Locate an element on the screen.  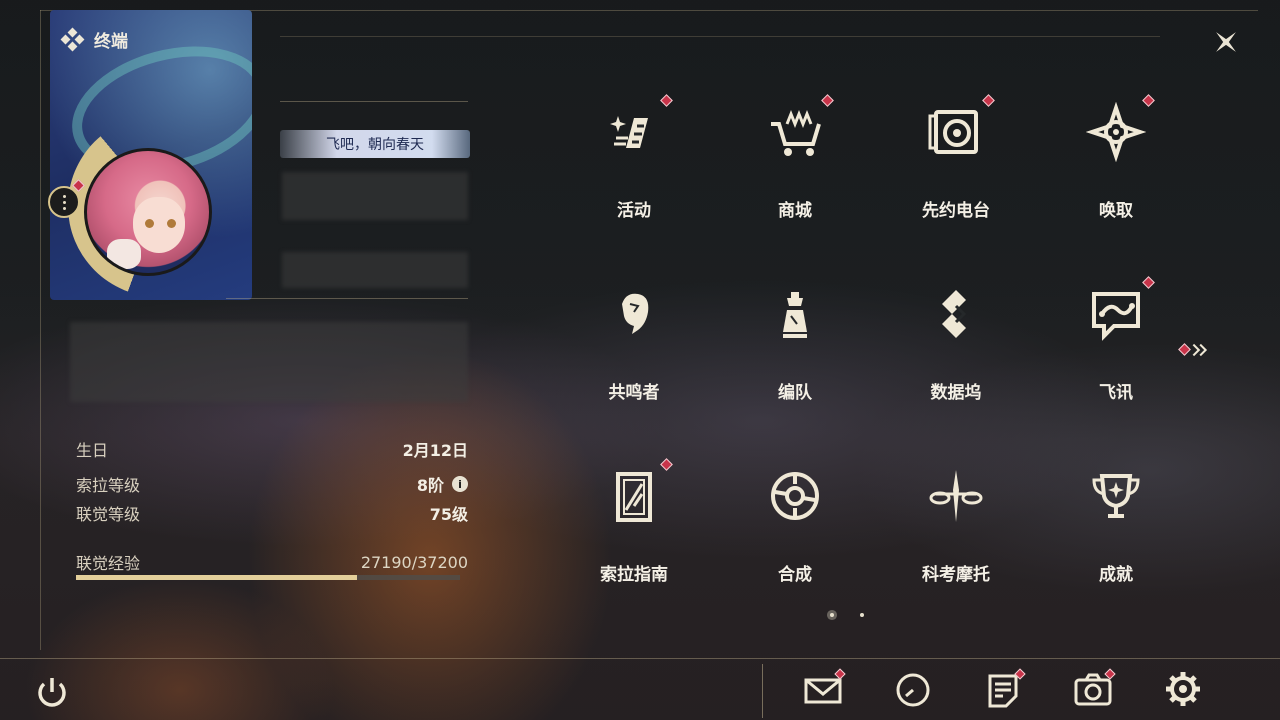
events-icon is located at coordinates (629, 132).